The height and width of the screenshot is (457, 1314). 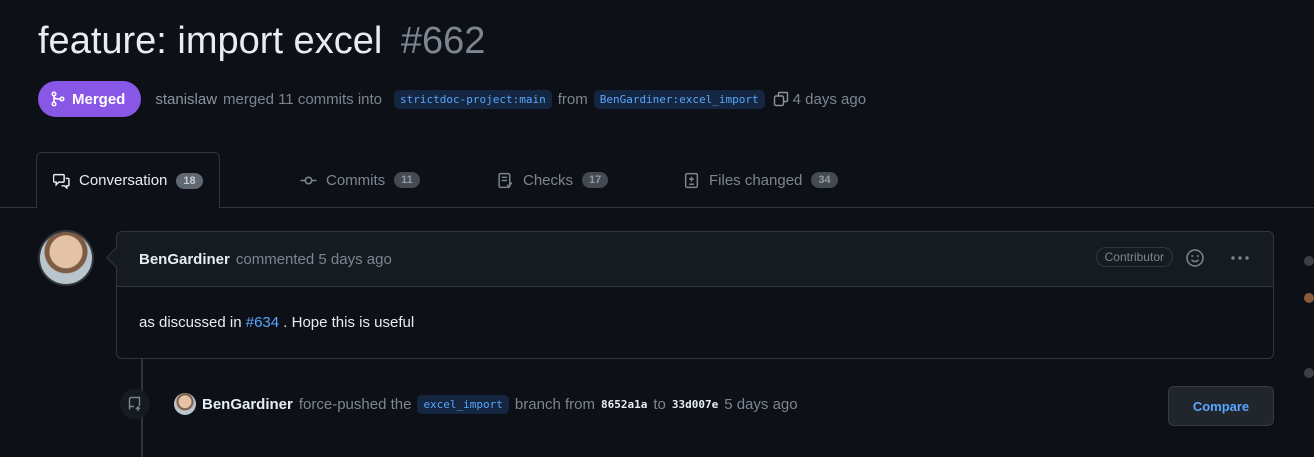 I want to click on tab-conversation: Conversation 18, so click(x=128, y=180).